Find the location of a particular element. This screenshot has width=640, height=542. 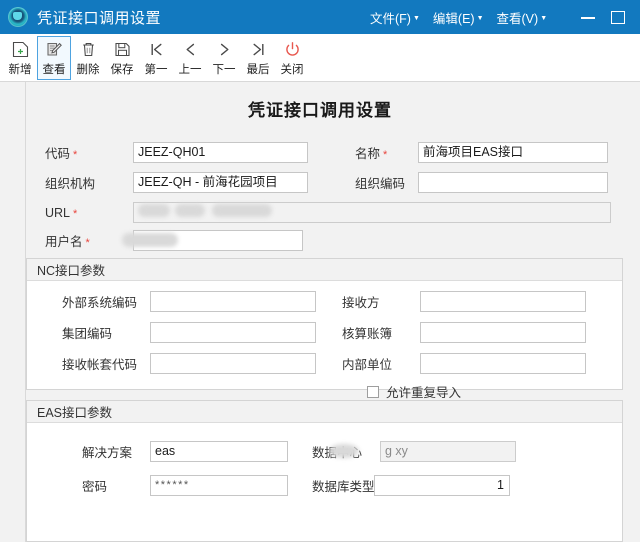

minimize-icon is located at coordinates (588, 17).